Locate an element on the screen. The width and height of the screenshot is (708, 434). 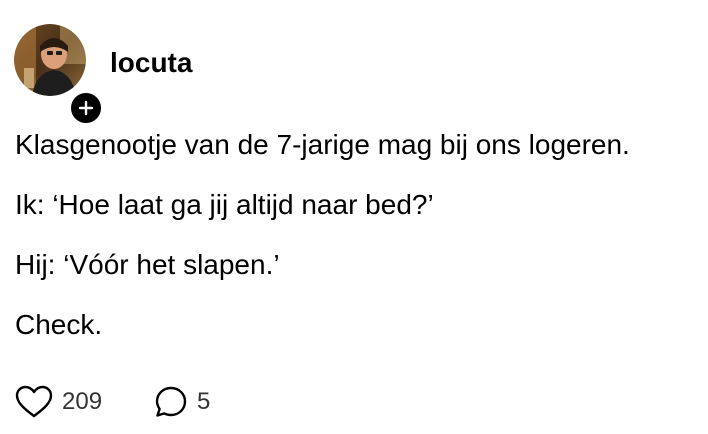
post-header: locuta is located at coordinates (103, 75).